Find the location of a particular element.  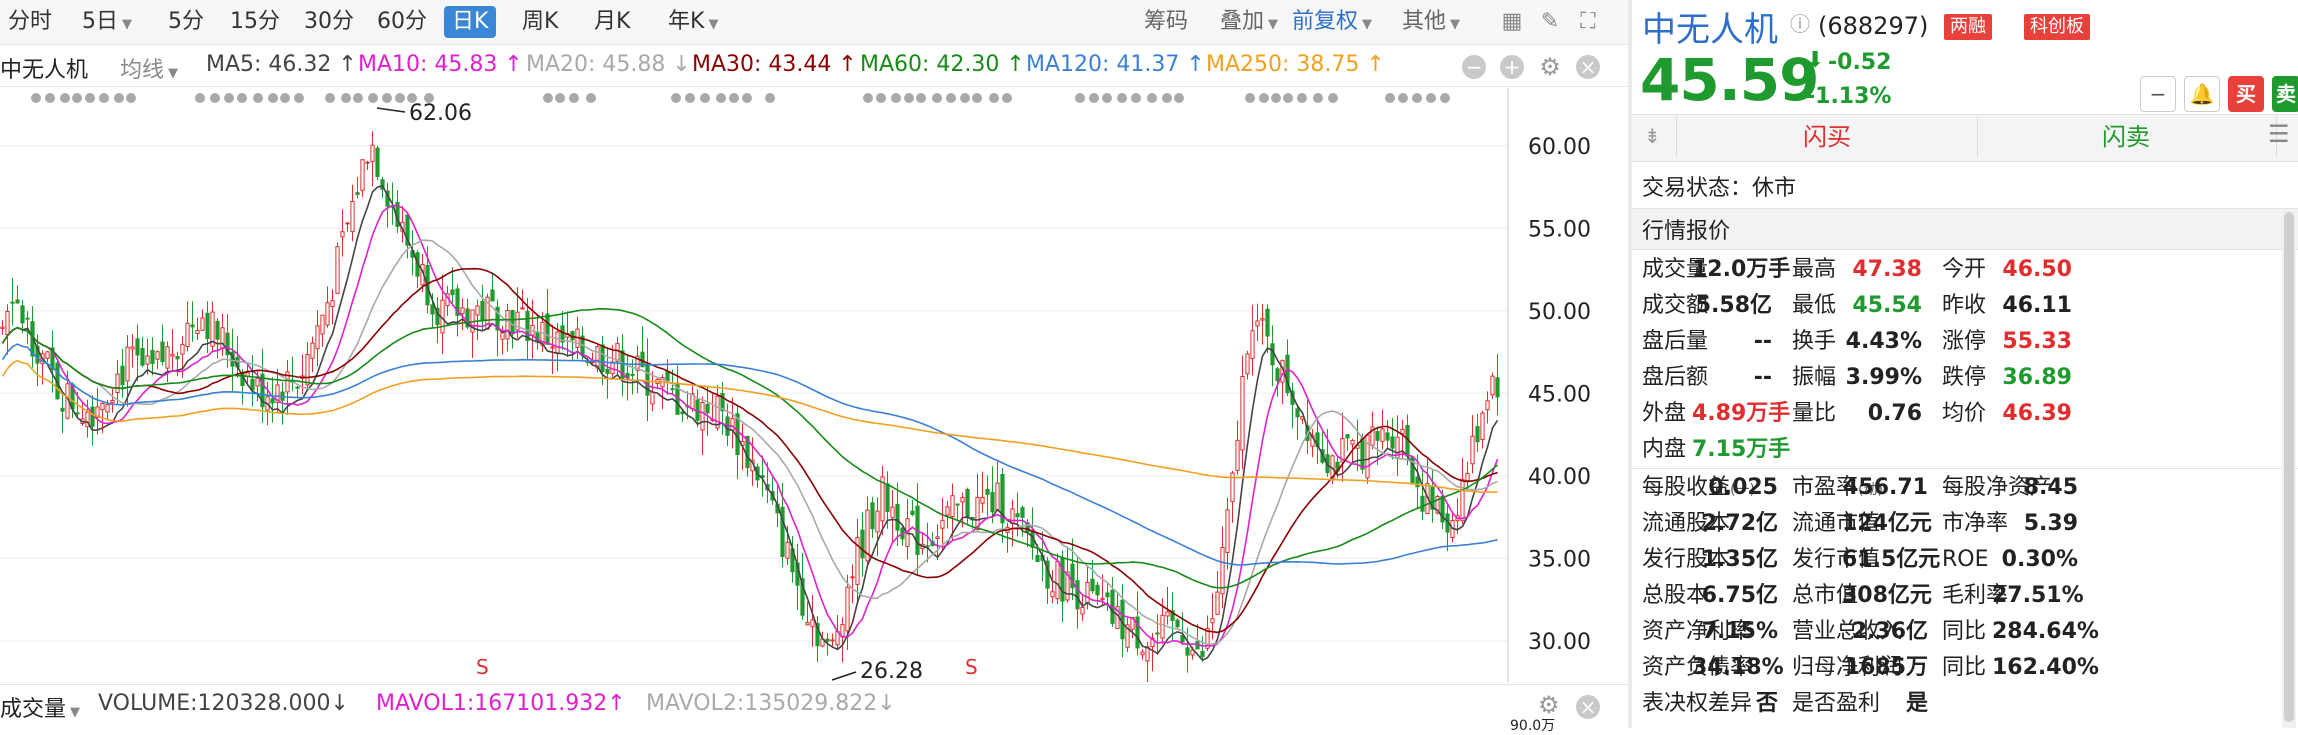

more-dropdown: 其他 ▼ is located at coordinates (1431, 22).